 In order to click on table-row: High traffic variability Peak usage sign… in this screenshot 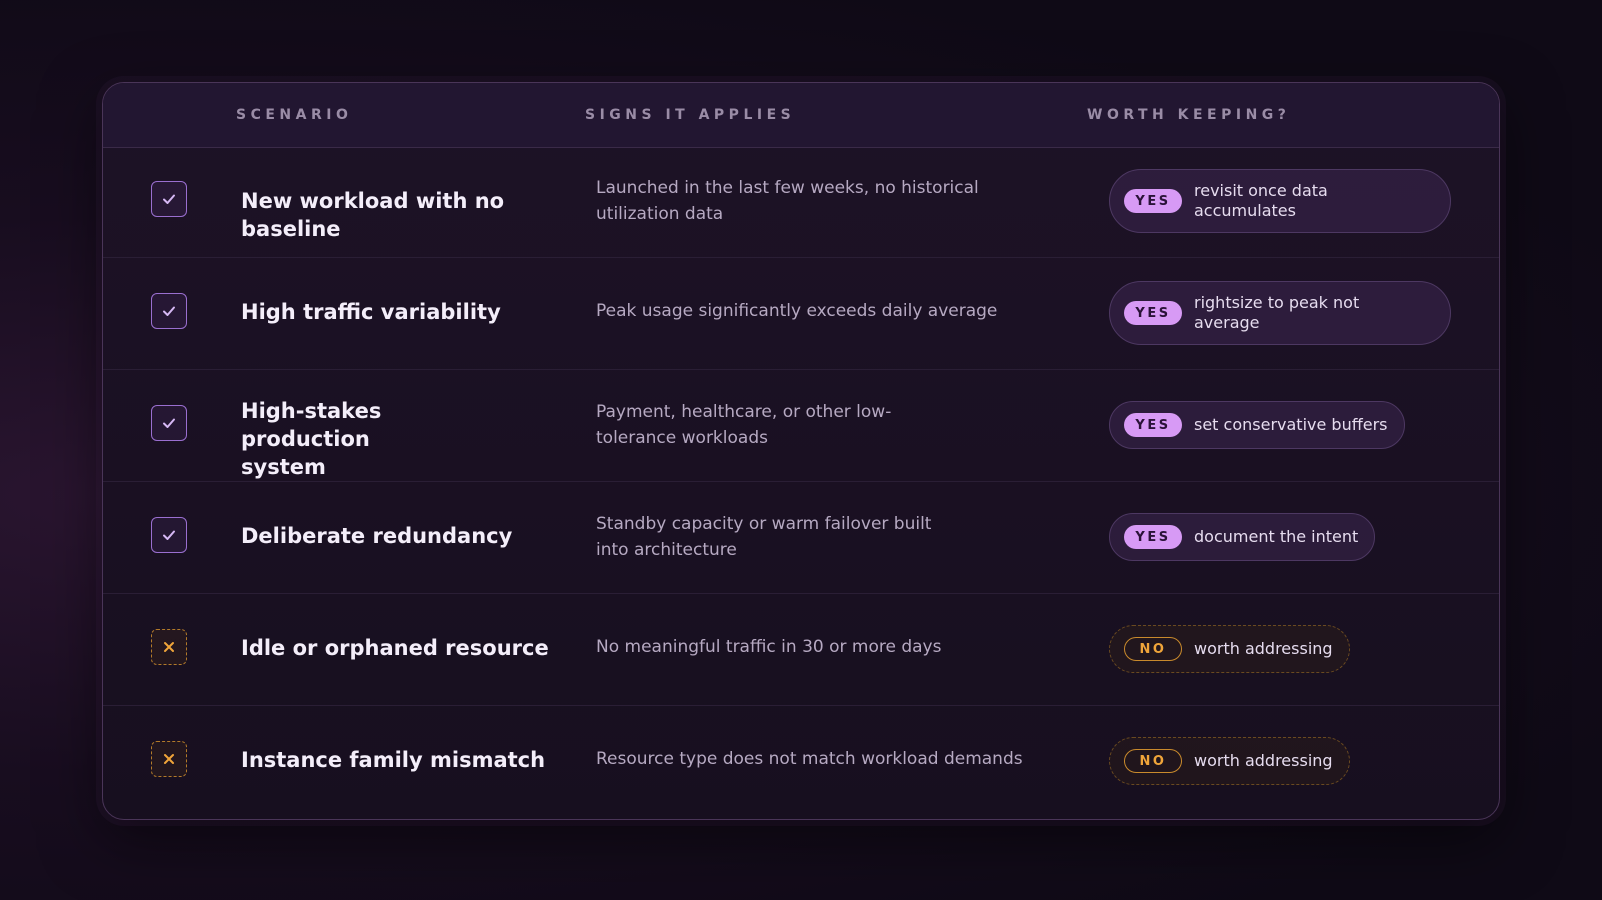, I will do `click(801, 314)`.